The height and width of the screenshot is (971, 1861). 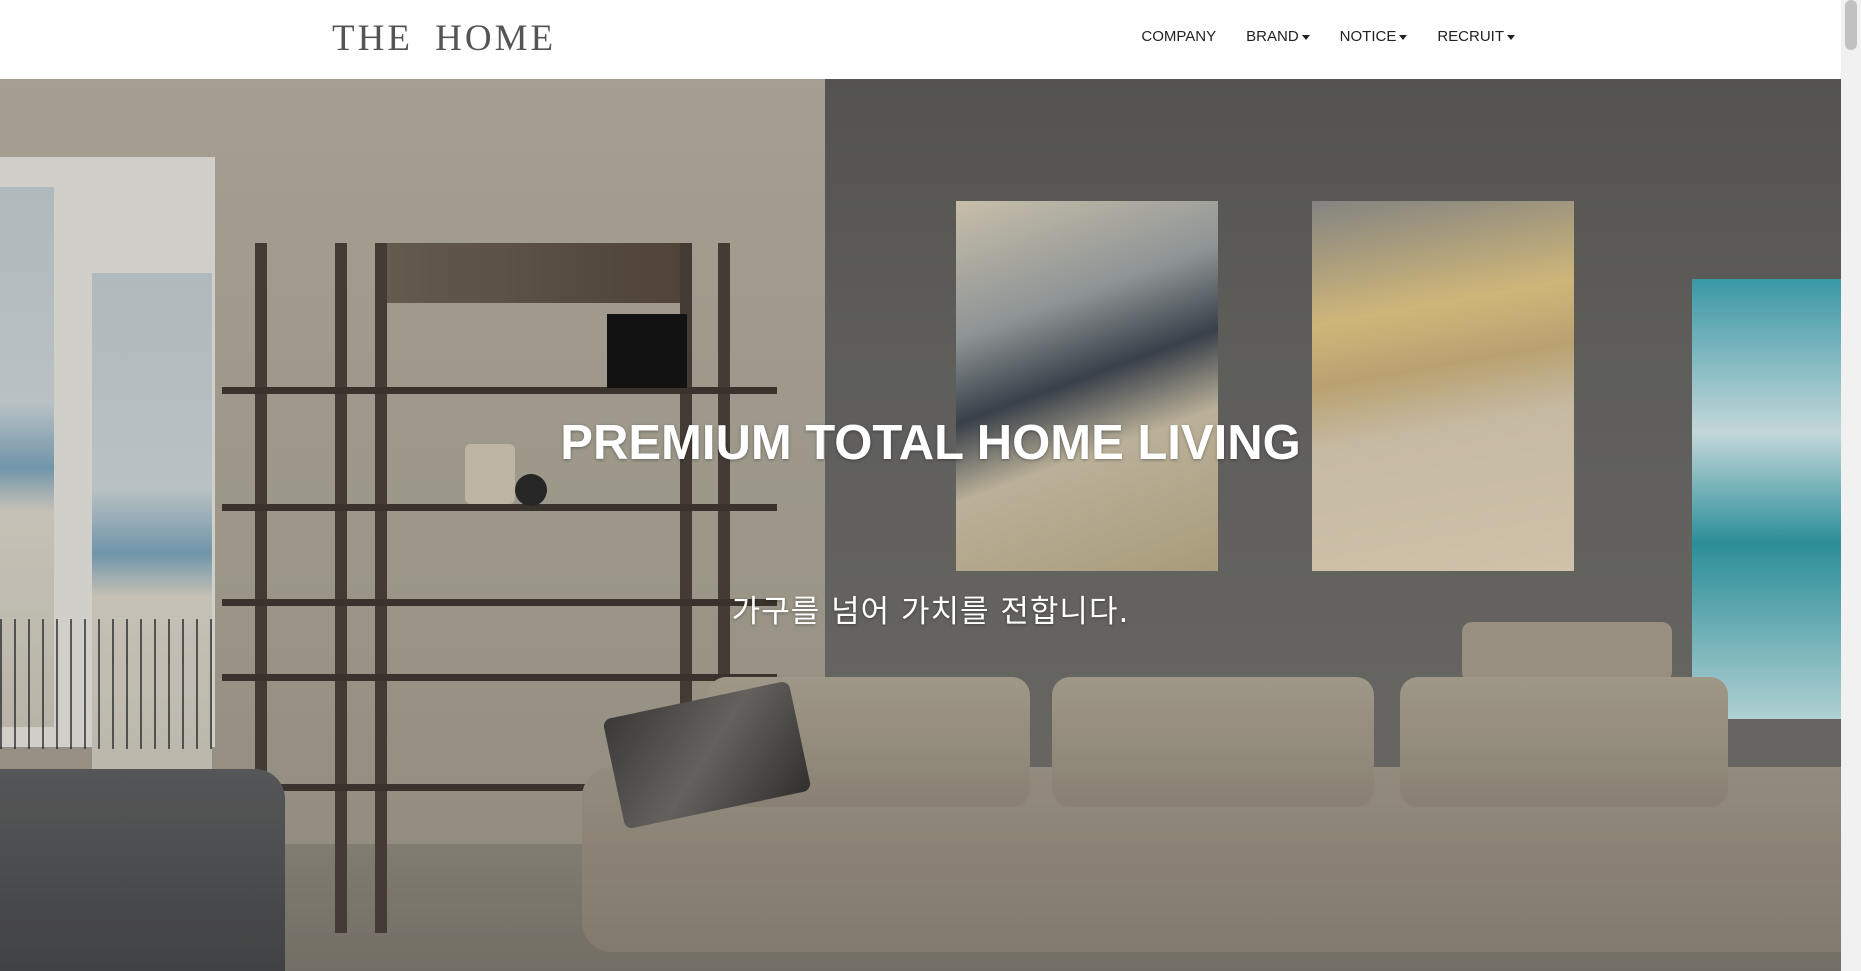 I want to click on main-nav: COMPANY BRAND NOTICE RECRUIT, so click(x=1328, y=36).